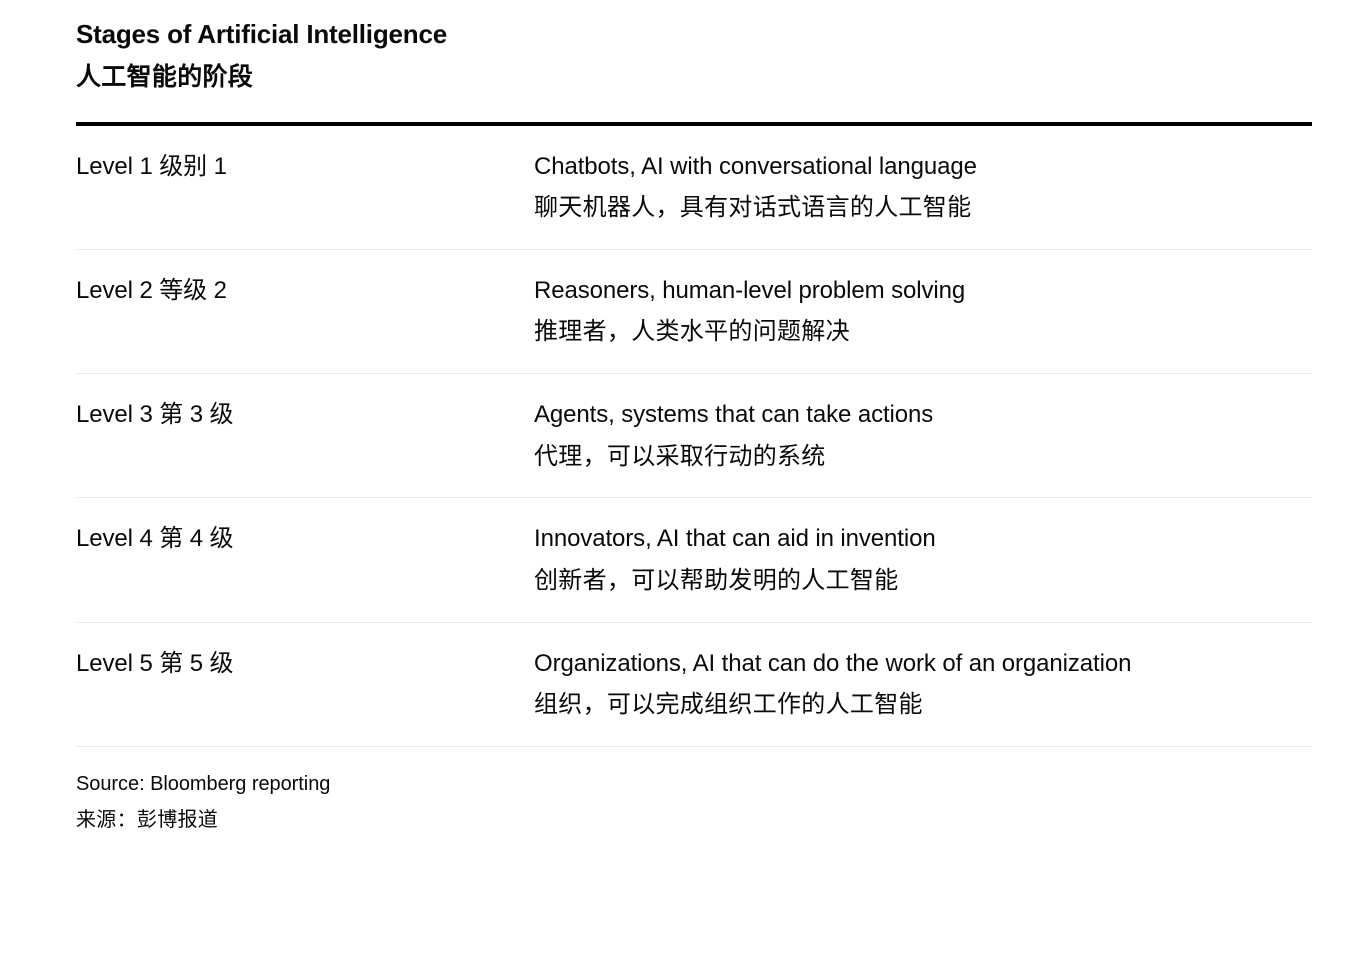 The width and height of the screenshot is (1346, 966). I want to click on source-english: Source: Bloomberg reporting, so click(203, 783).